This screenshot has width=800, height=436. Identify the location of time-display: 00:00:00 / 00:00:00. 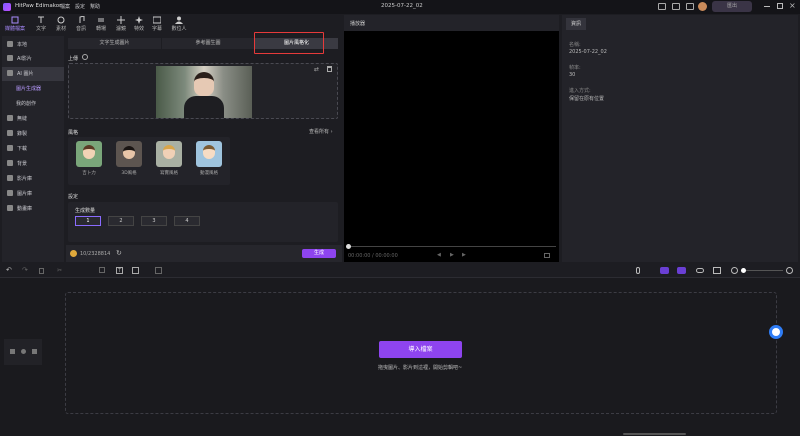
(373, 256).